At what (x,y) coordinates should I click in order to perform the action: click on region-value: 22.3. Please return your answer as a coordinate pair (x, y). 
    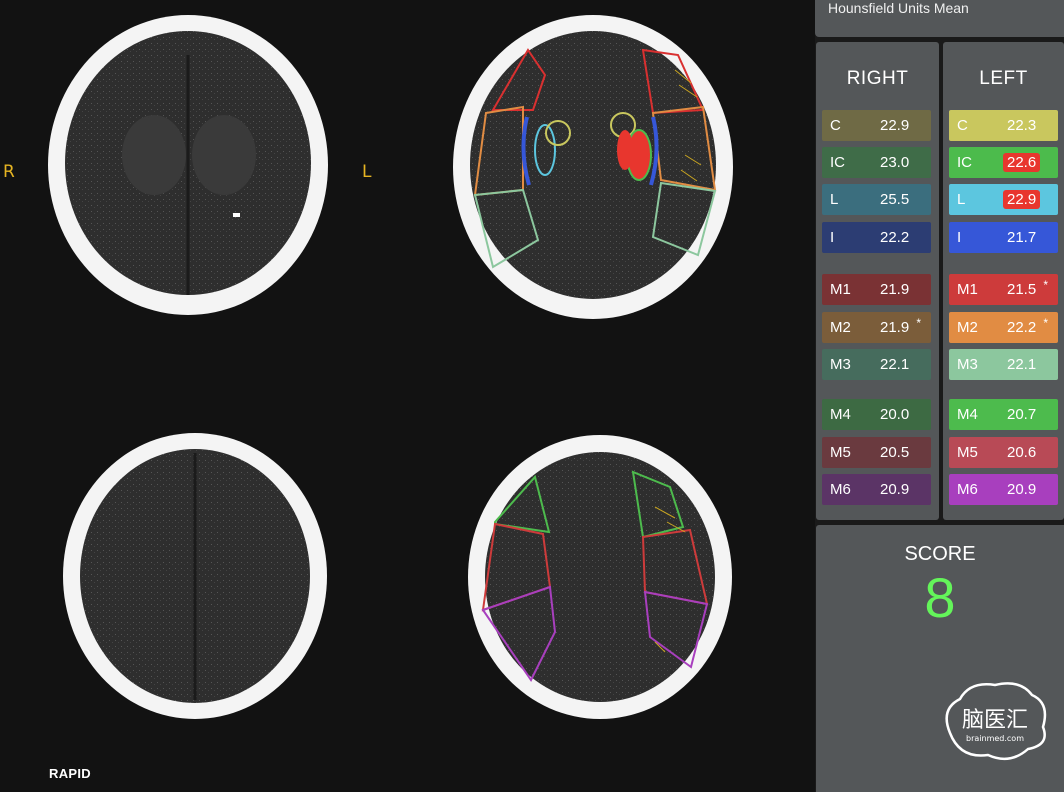
    Looking at the image, I should click on (1022, 125).